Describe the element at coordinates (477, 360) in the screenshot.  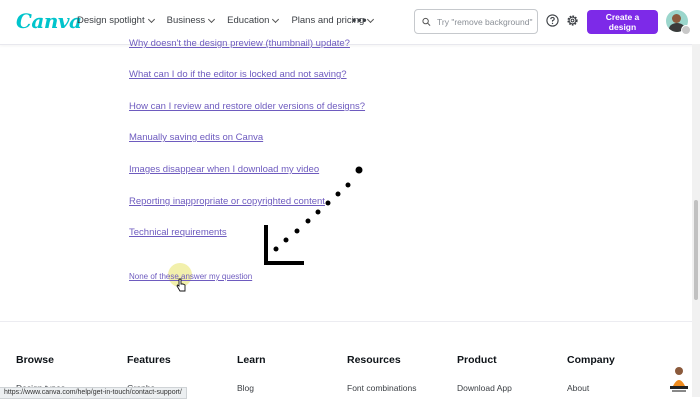
I see `footer-heading: Product` at that location.